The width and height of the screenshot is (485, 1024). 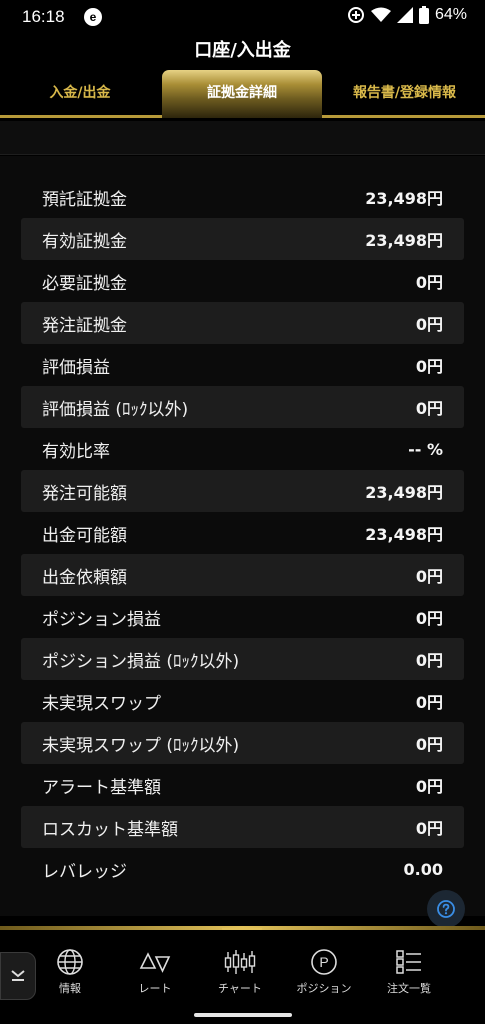 I want to click on nav-label: チャート, so click(x=240, y=988).